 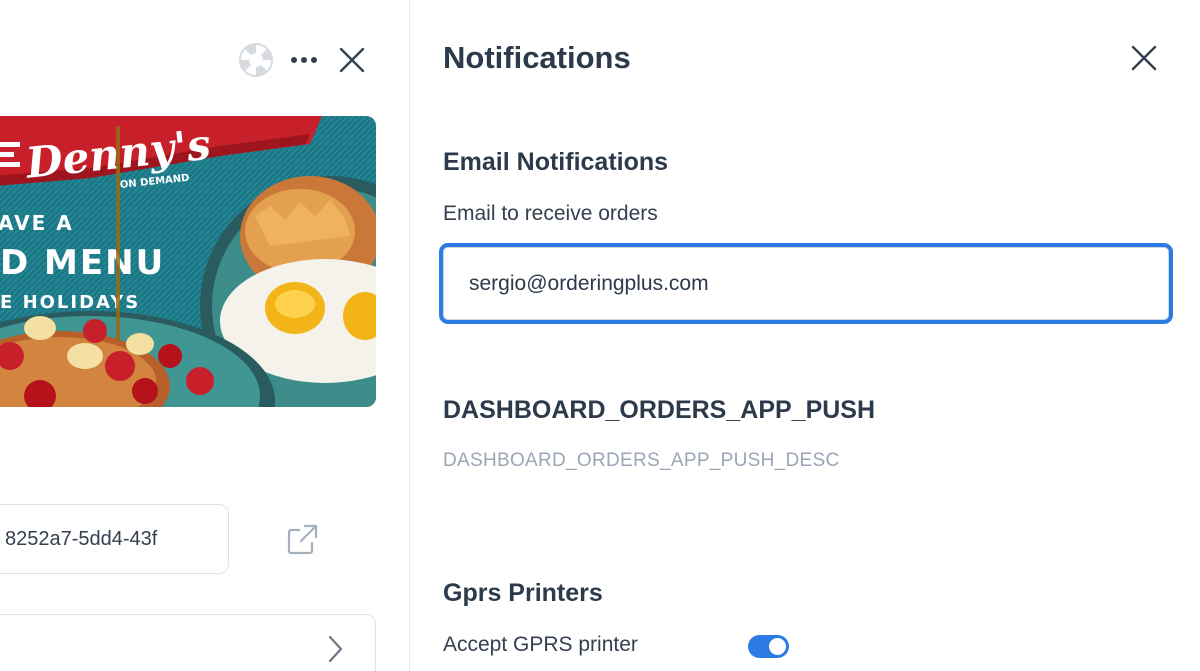 I want to click on business-uuid-text: 8252a7-5dd4-43f, so click(x=81, y=538).